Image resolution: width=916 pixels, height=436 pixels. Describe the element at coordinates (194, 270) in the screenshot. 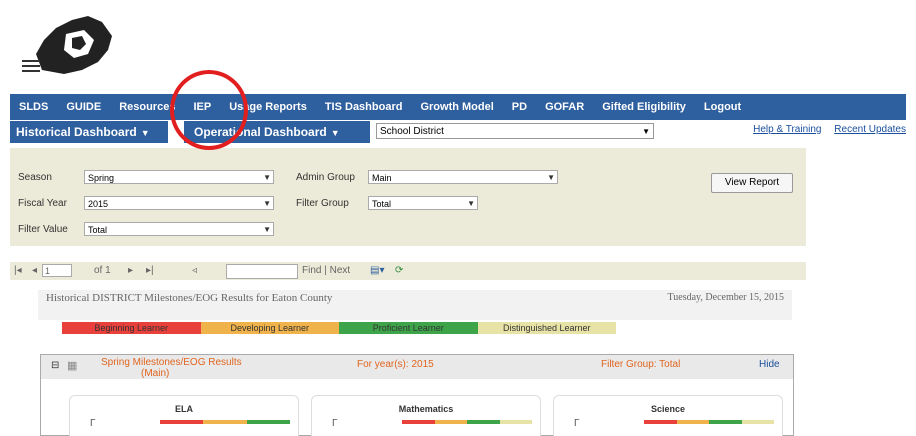

I see `back-icon: ◃` at that location.